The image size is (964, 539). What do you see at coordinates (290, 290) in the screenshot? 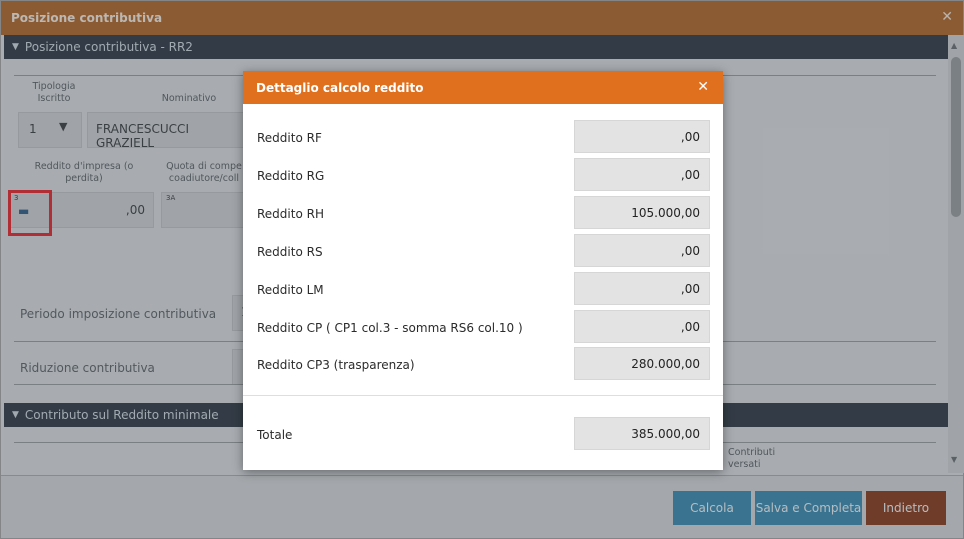
I see `row-label: Reddito LM` at bounding box center [290, 290].